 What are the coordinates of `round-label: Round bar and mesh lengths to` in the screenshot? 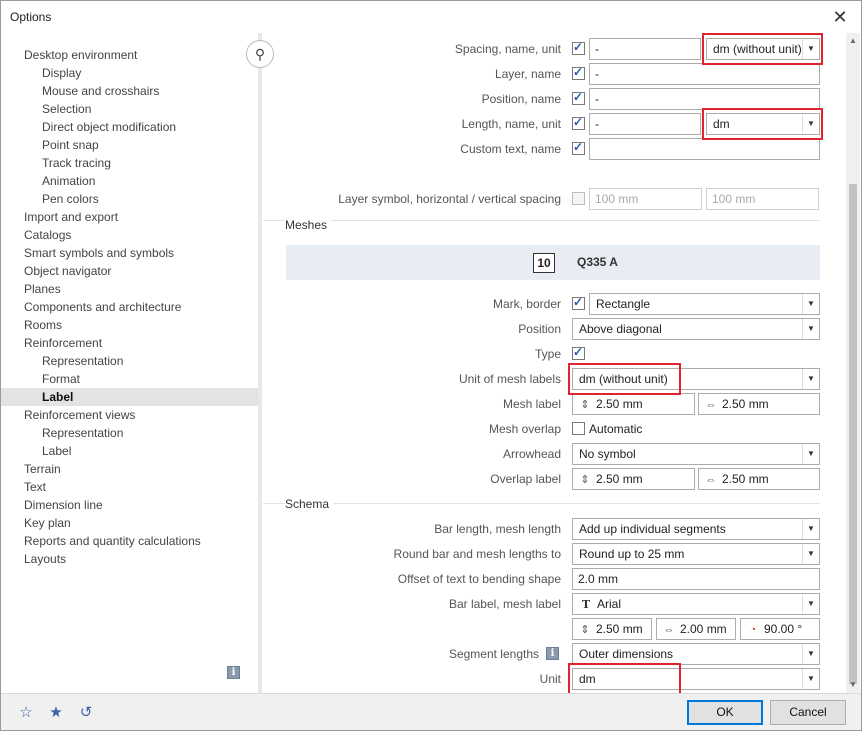 It's located at (477, 554).